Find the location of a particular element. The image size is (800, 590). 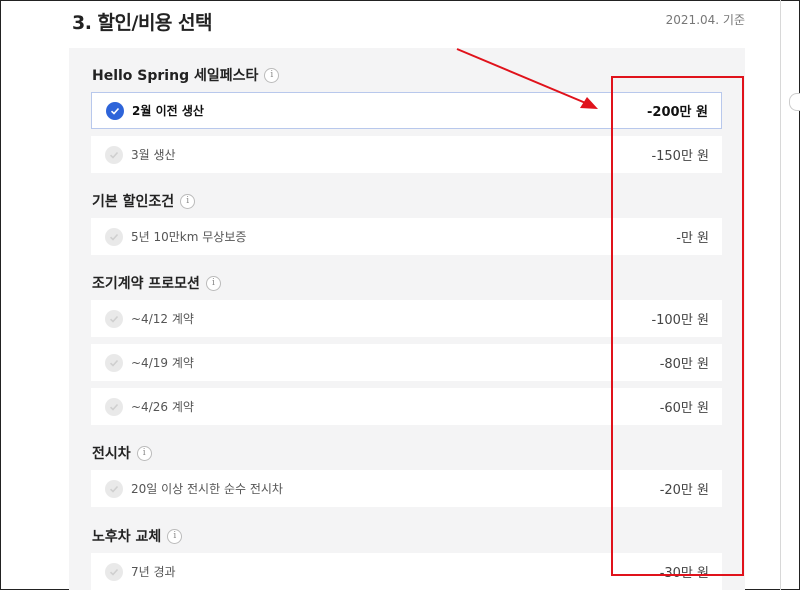

option-value: -150만 원 is located at coordinates (680, 156).